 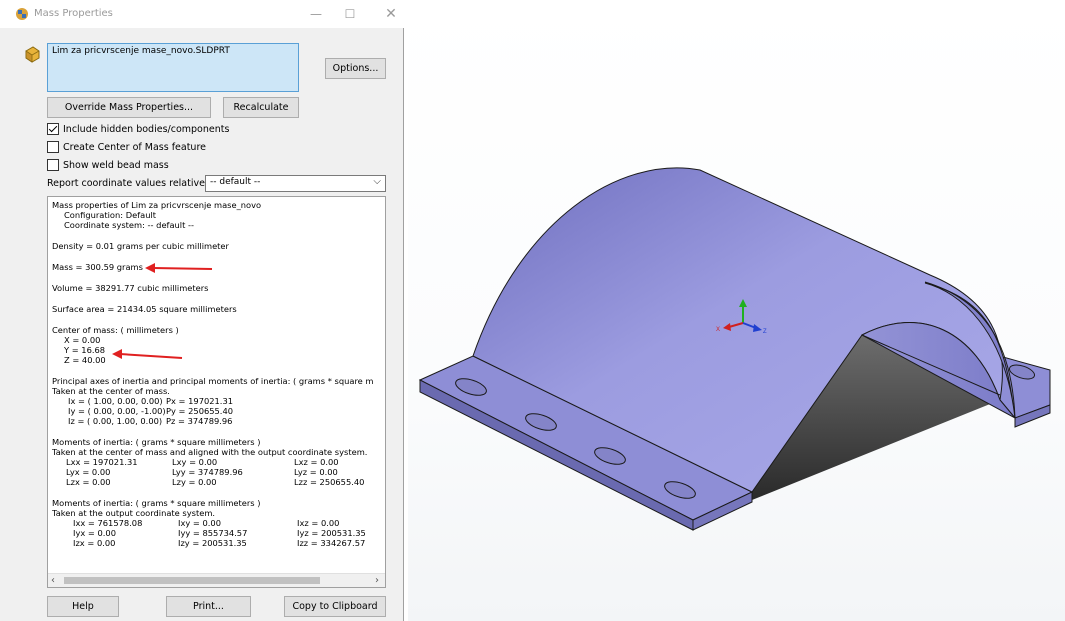 I want to click on moments-out-row: Ixx = 761578.08 Ixy = 0.00 Ixz = 0.00, so click(x=206, y=523).